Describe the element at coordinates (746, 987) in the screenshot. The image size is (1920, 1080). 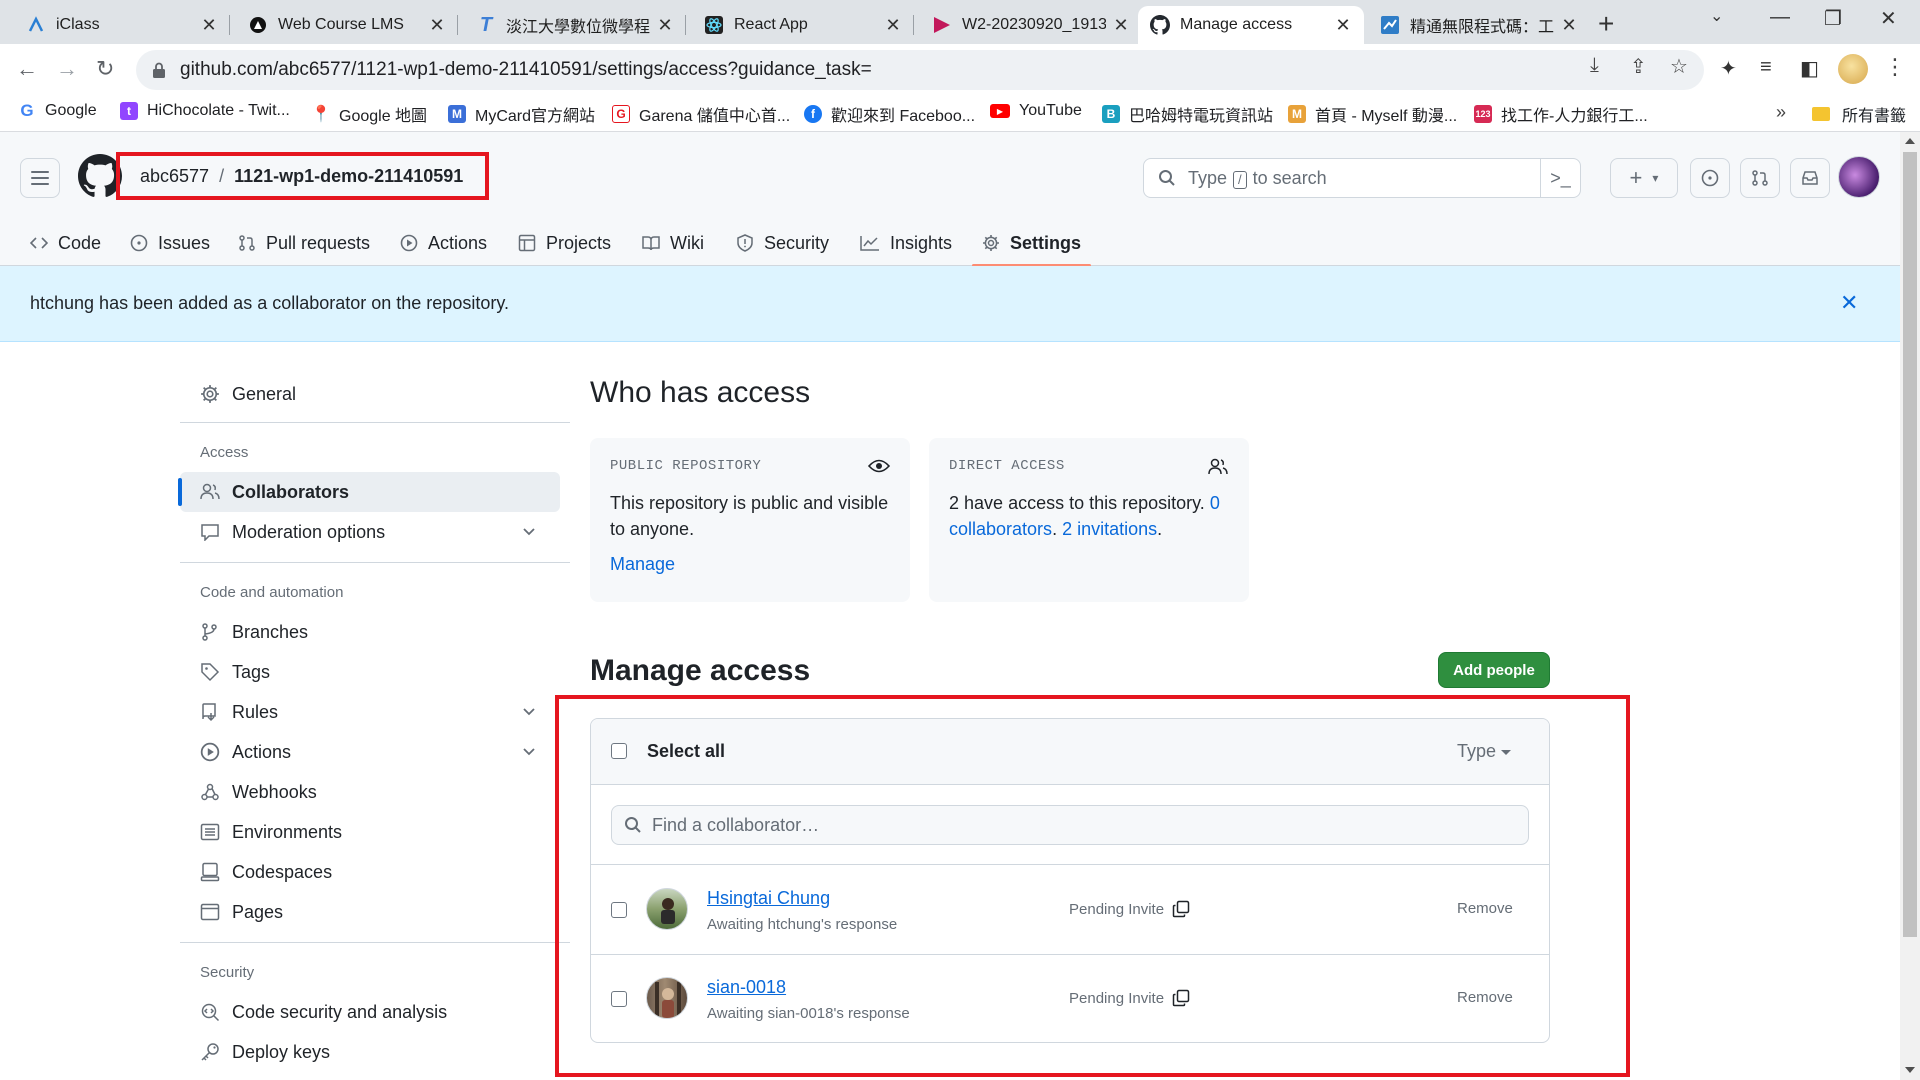
I see `member-name-link: sian-0018` at that location.